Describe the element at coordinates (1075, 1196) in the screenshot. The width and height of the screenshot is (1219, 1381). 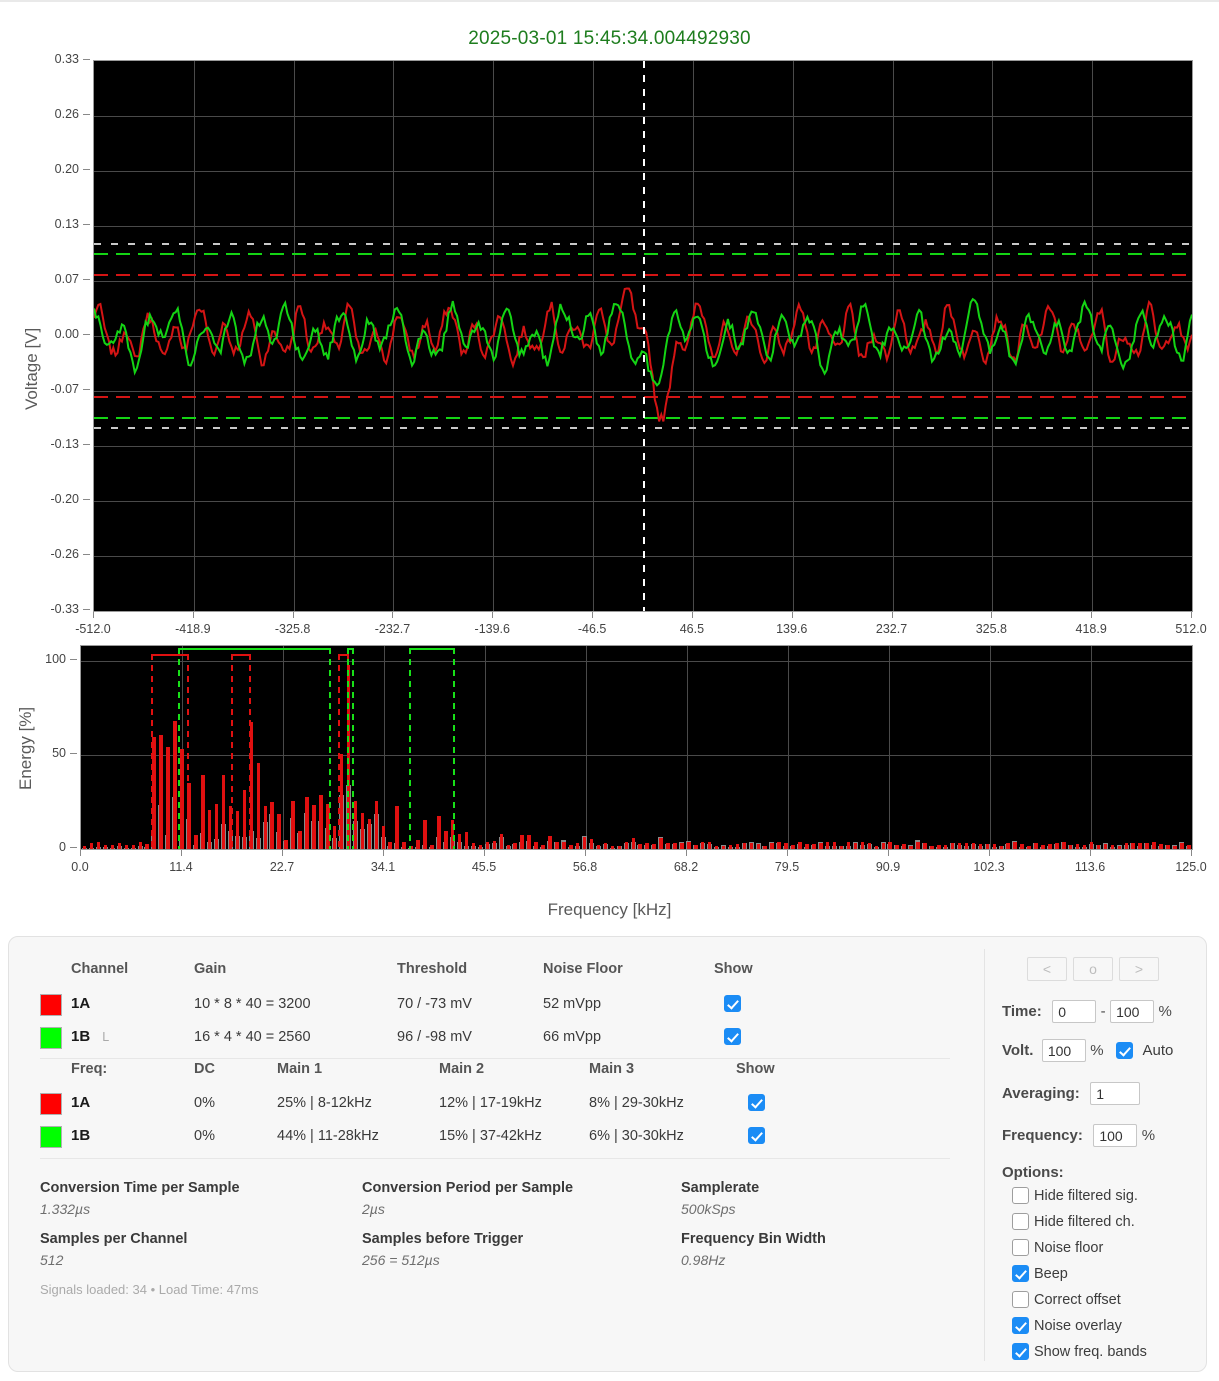
I see `option-row: Hide filtered sig.` at that location.